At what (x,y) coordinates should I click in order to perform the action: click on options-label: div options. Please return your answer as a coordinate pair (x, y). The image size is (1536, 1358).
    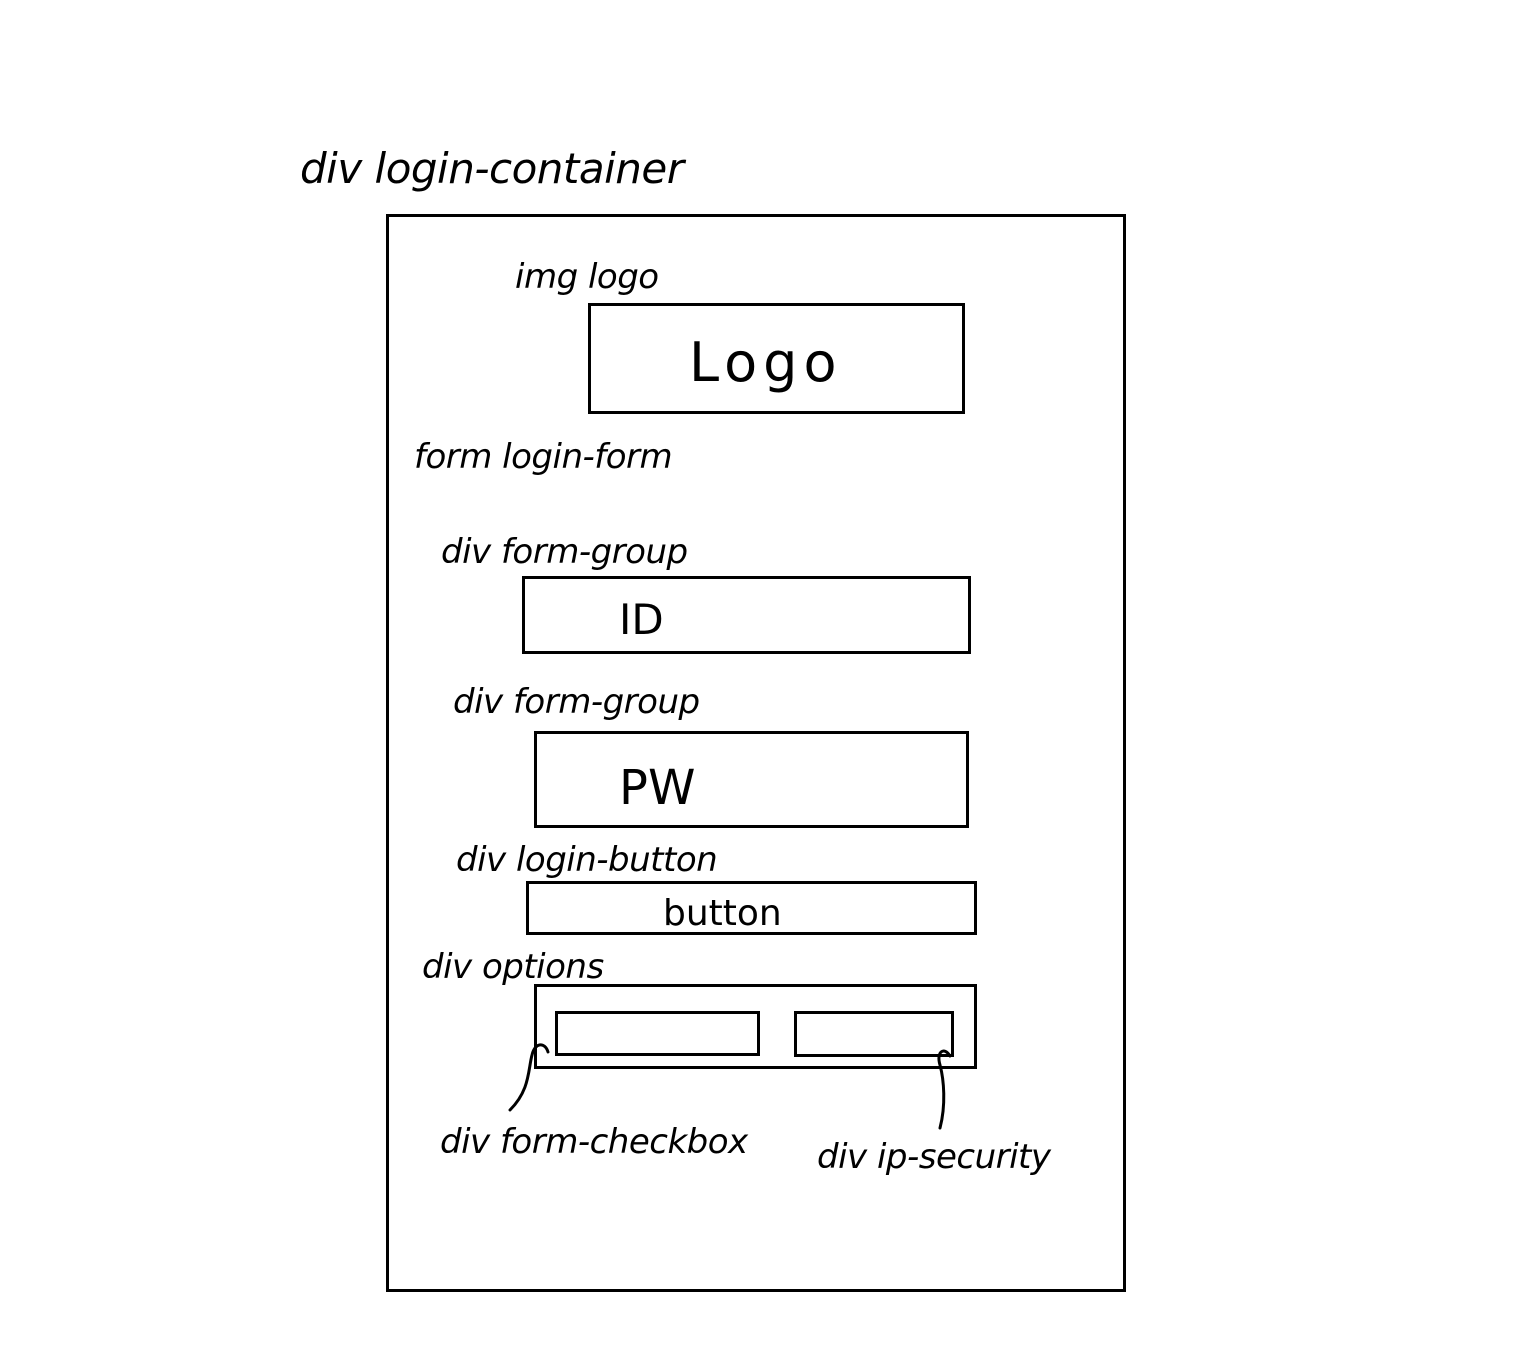
    Looking at the image, I should click on (513, 967).